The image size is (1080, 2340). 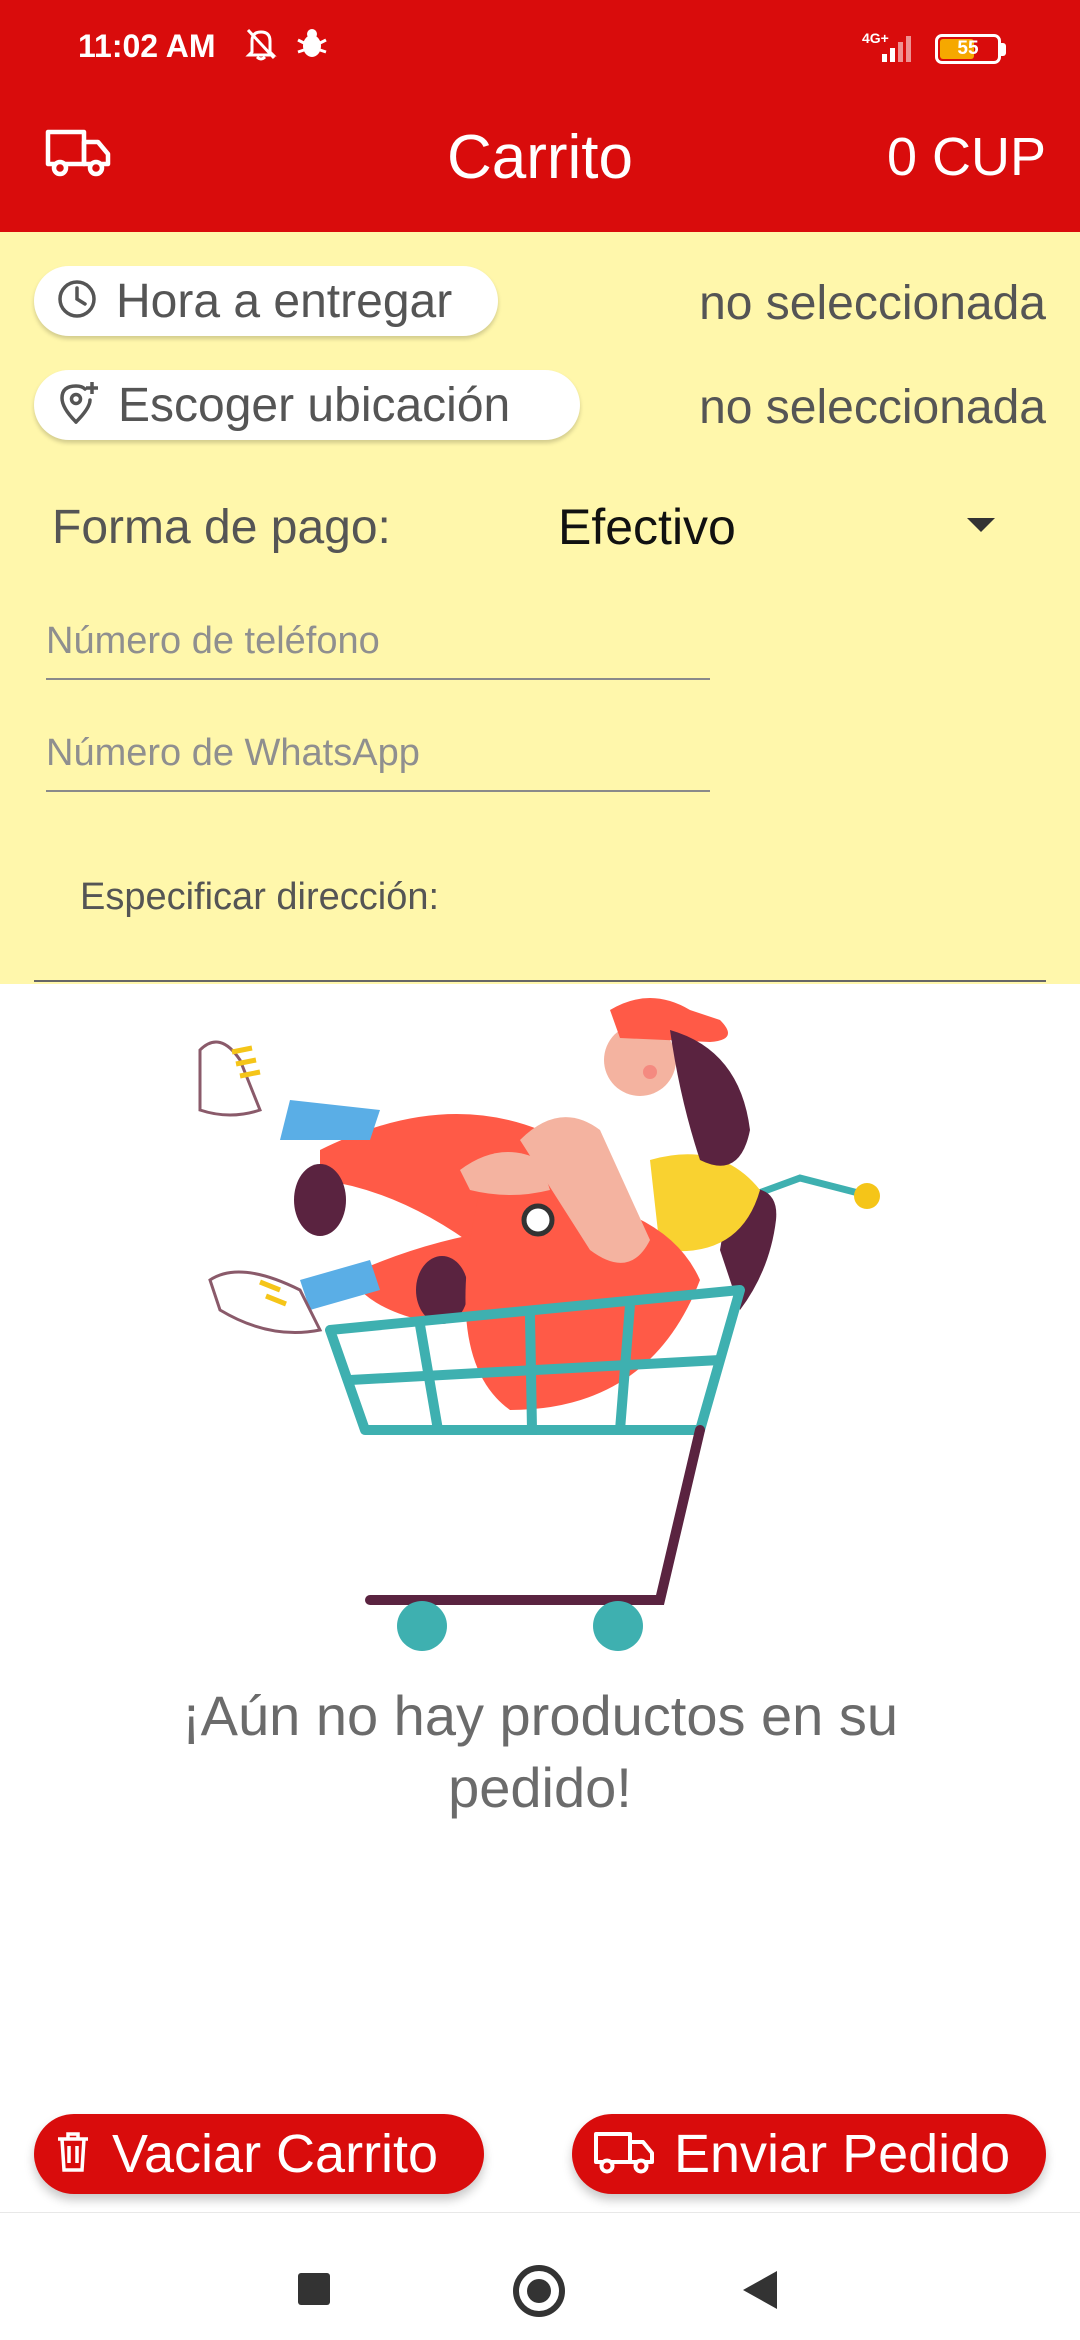 What do you see at coordinates (540, 1751) in the screenshot?
I see `empty-cart-message: ¡Aún no hay productos en su pedido!` at bounding box center [540, 1751].